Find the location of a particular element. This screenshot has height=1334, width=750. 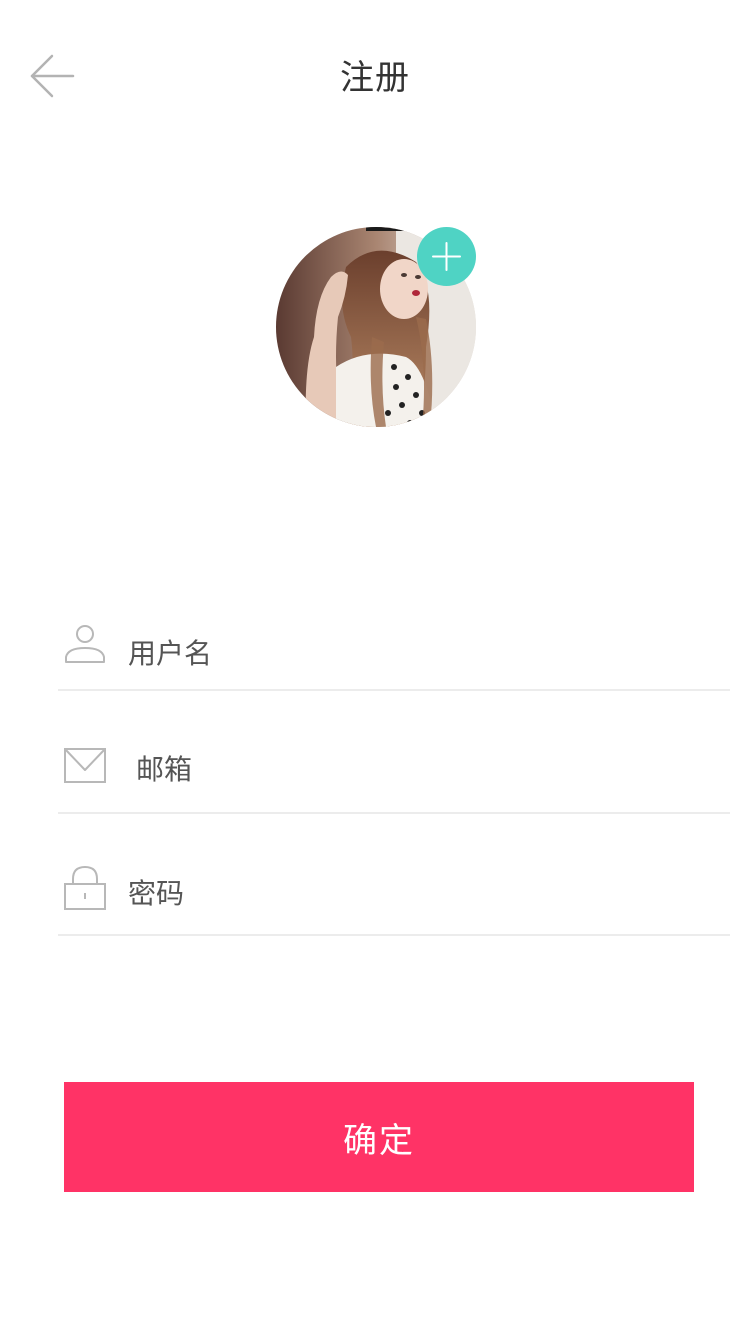

password-input is located at coordinates (429, 894).